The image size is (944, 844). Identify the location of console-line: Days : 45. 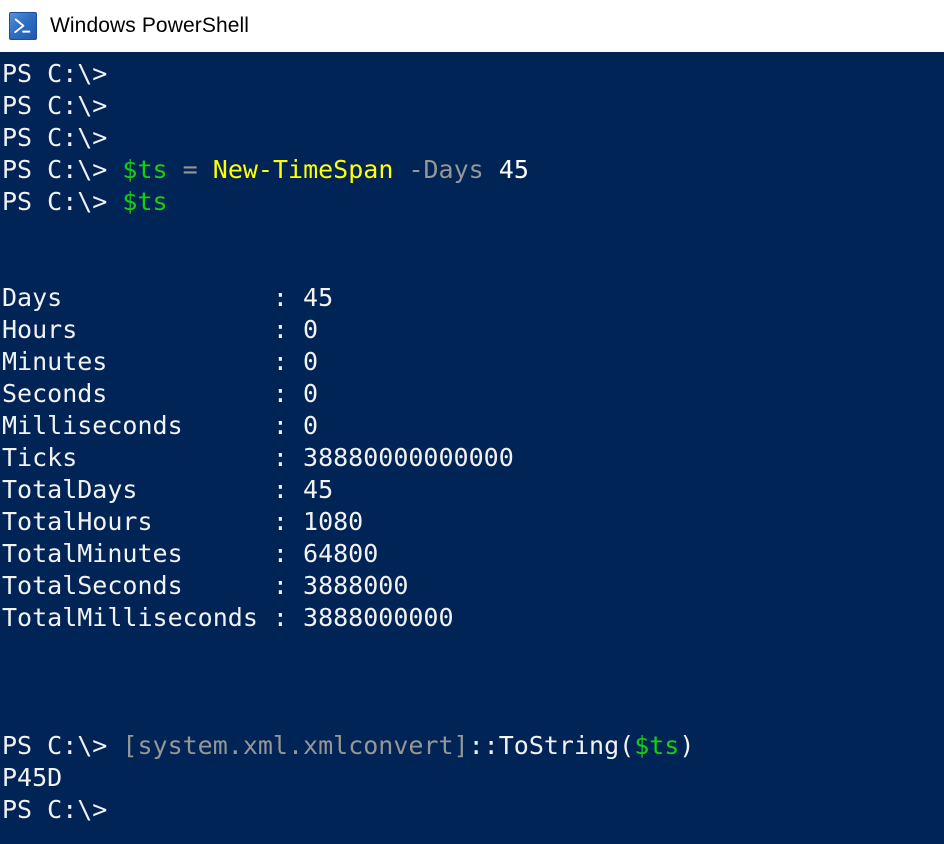
(473, 298).